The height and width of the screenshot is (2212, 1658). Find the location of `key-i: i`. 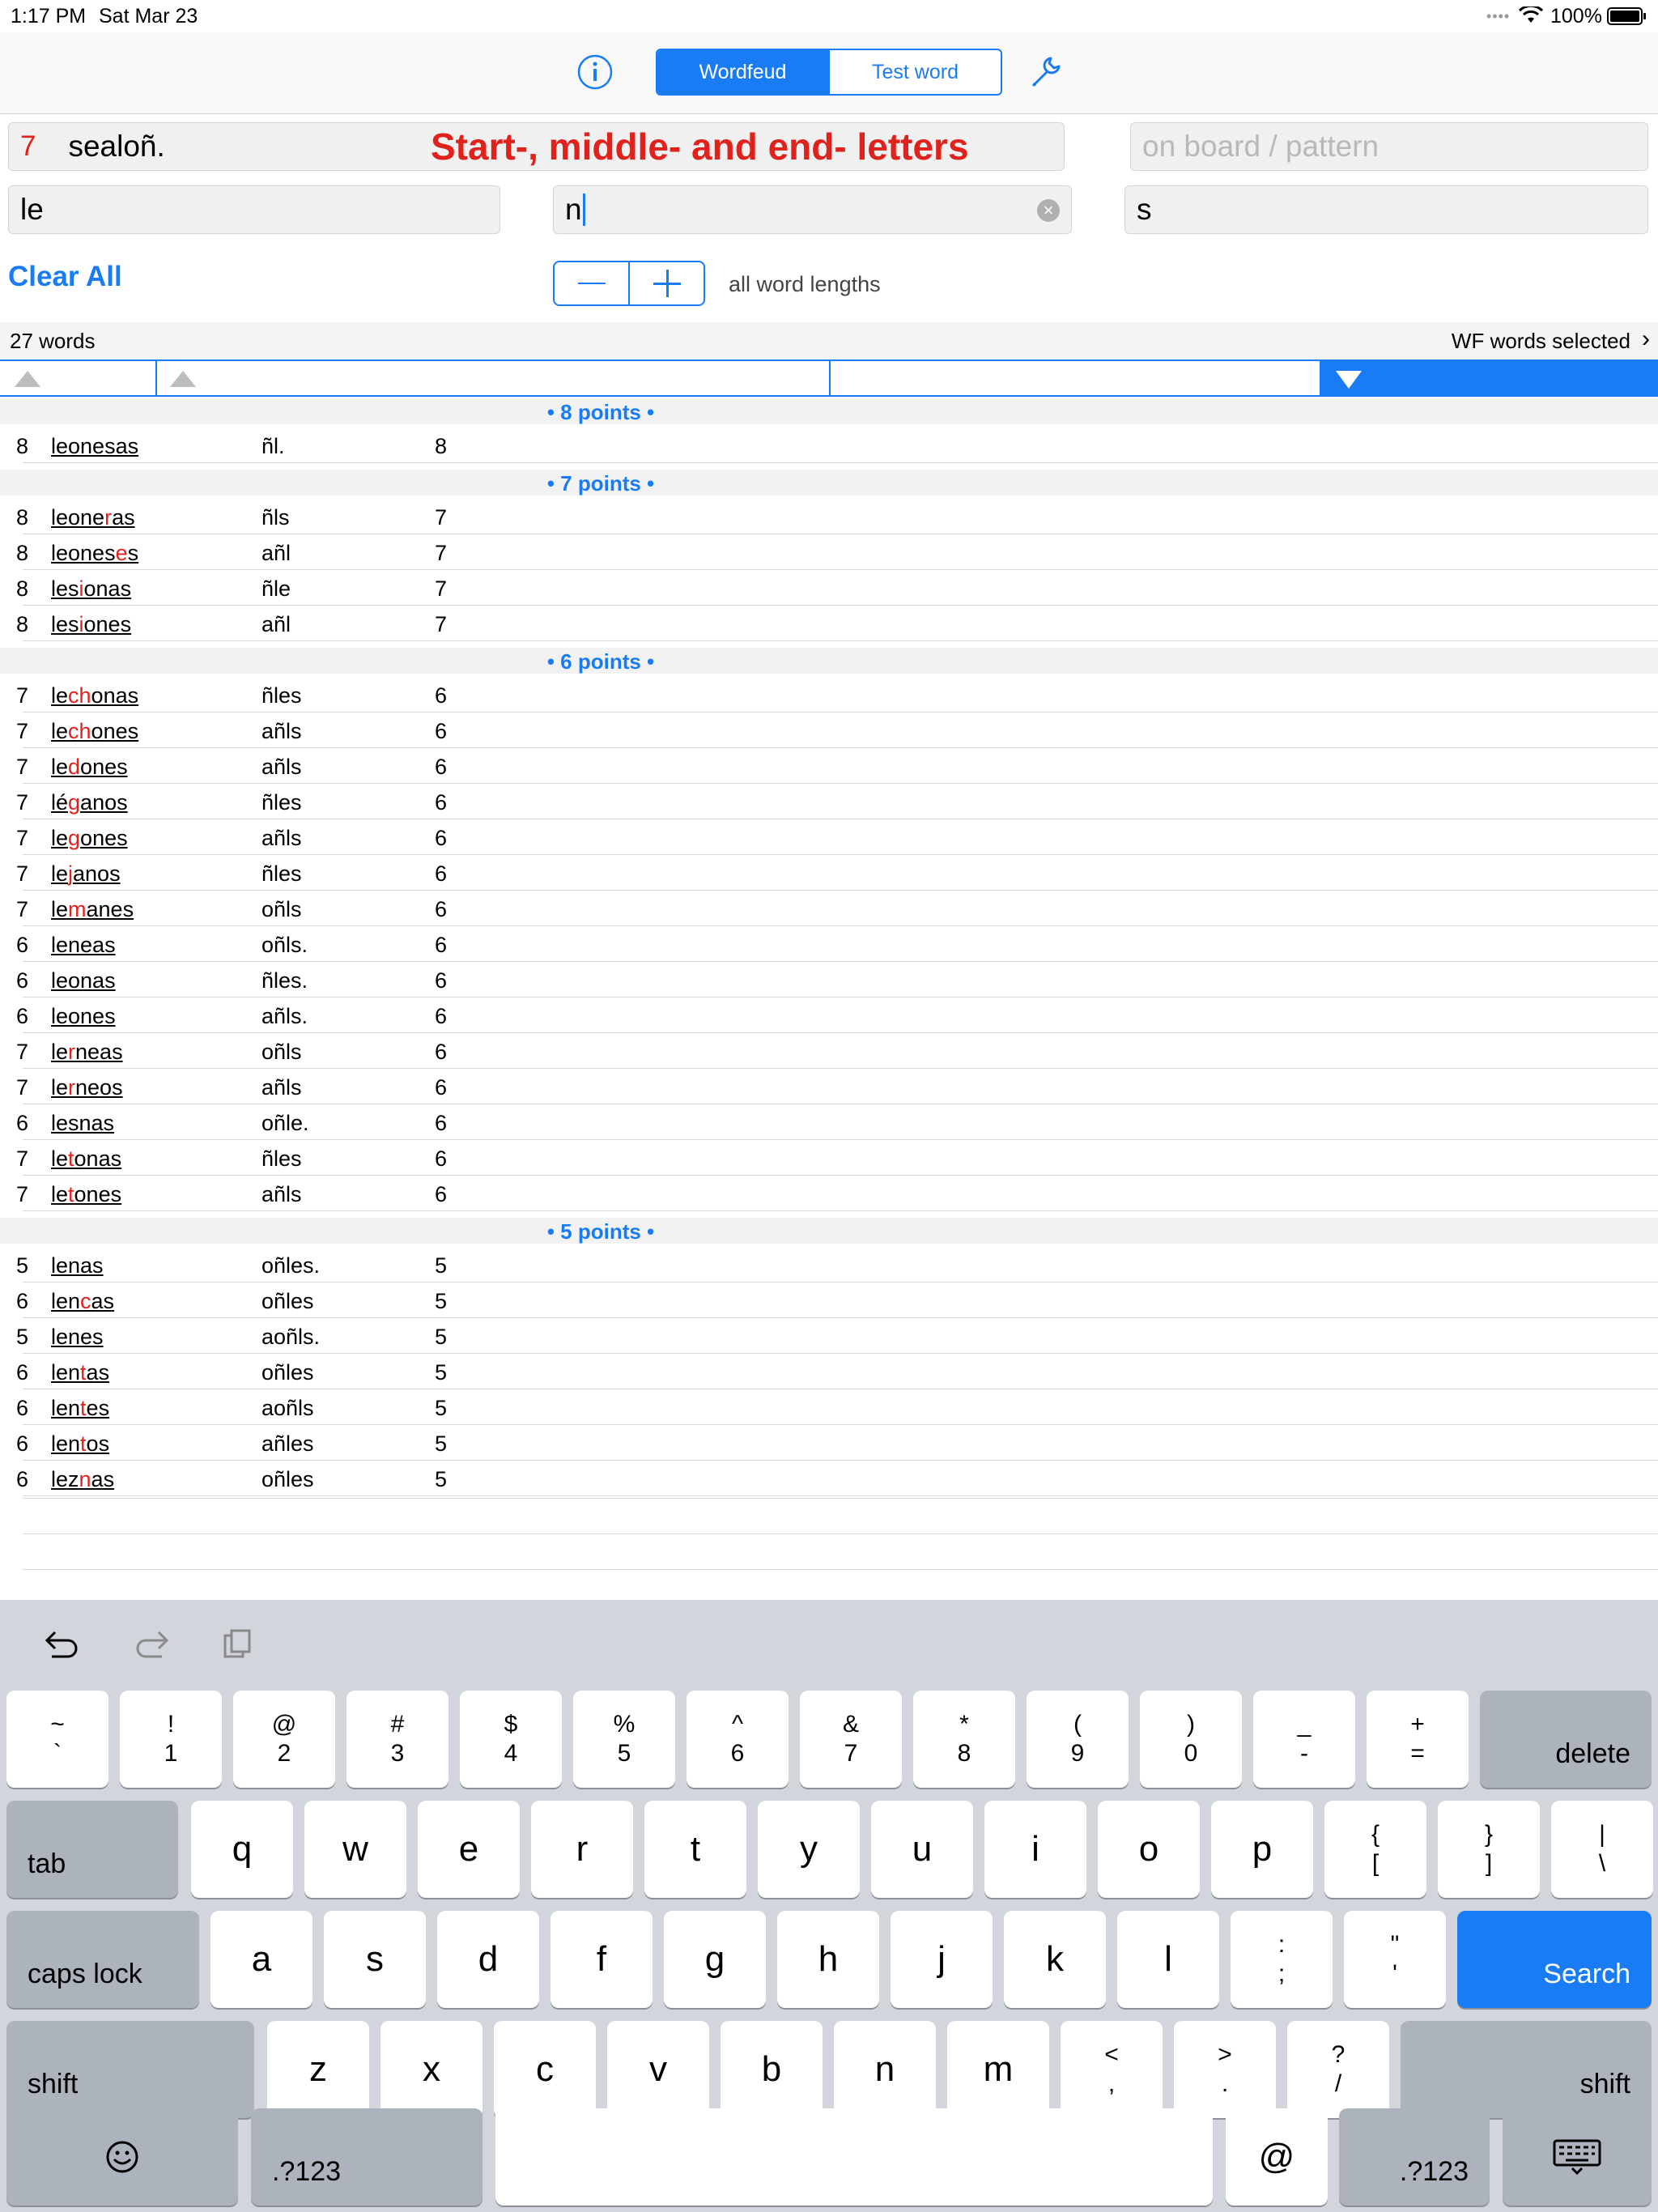

key-i: i is located at coordinates (1035, 1849).